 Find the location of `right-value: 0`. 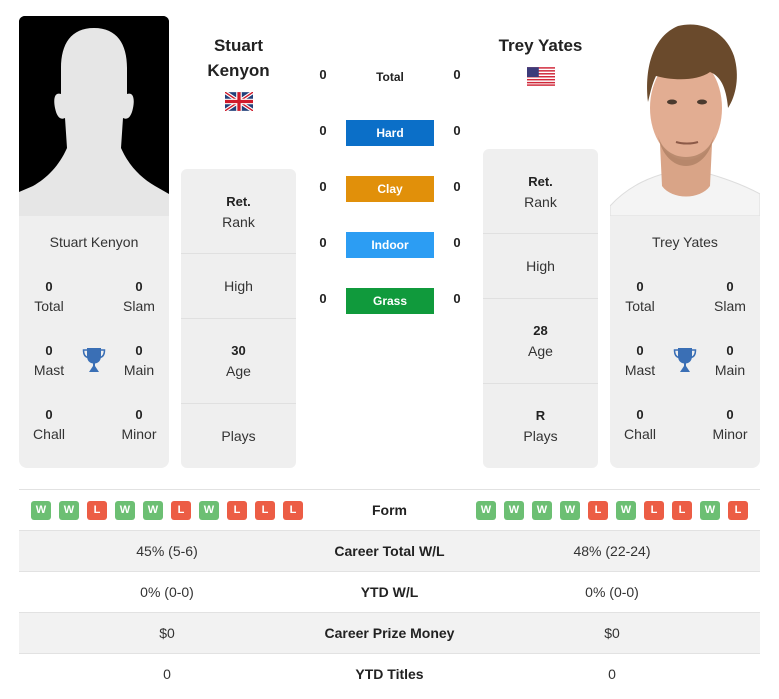

right-value: 0 is located at coordinates (612, 674).